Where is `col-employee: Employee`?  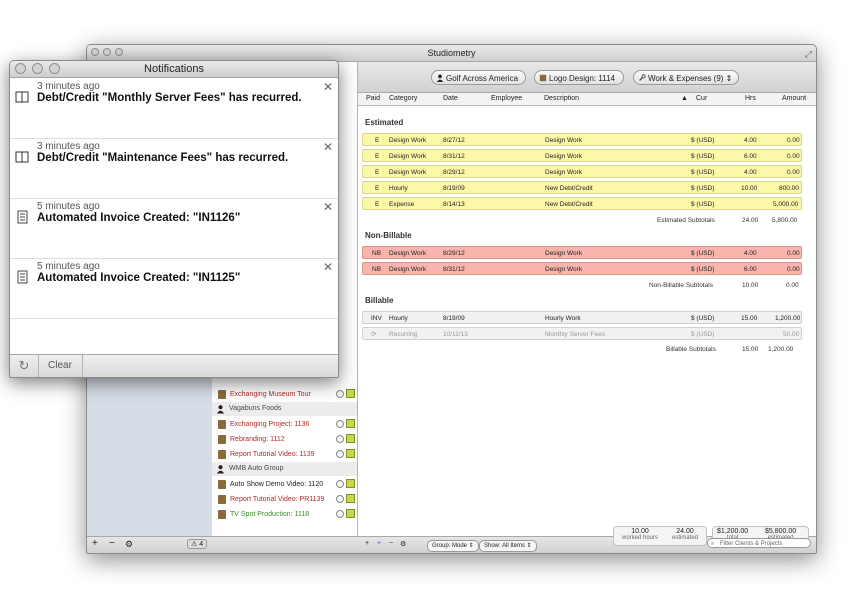
col-employee: Employee is located at coordinates (506, 98).